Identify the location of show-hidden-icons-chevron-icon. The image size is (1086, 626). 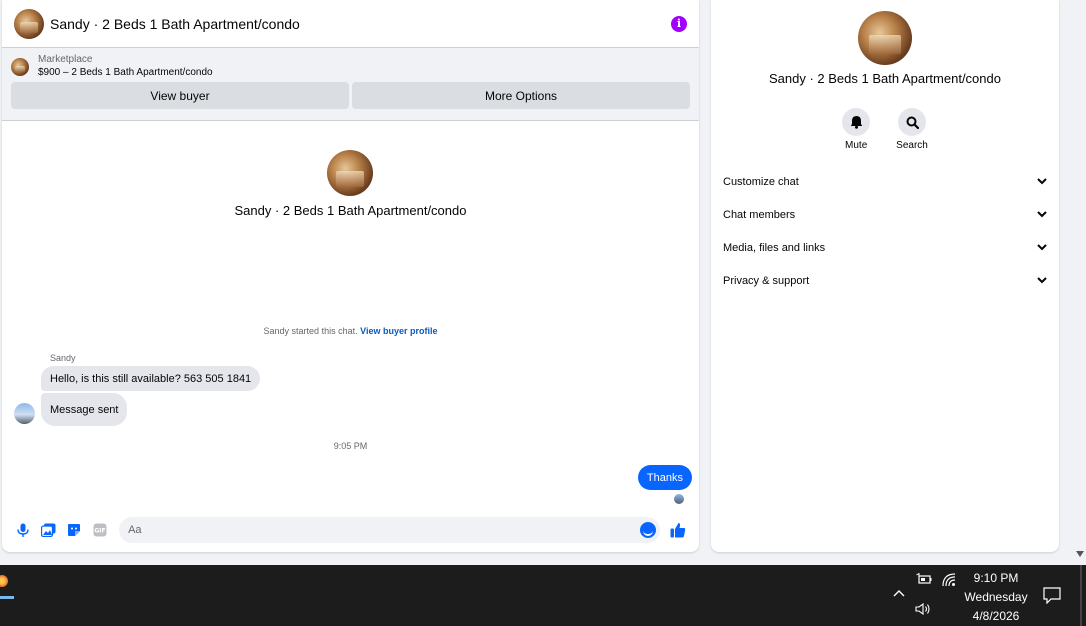
(899, 593).